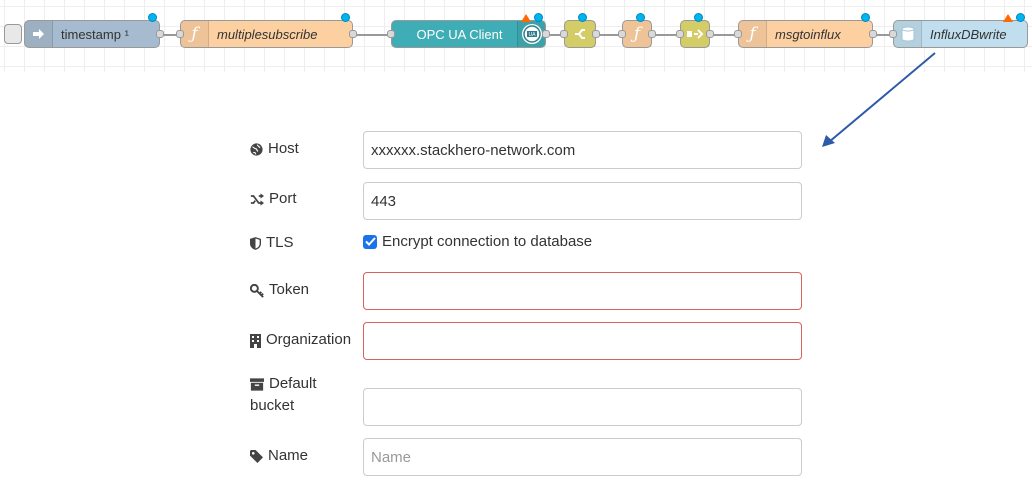  I want to click on checkmark-icon, so click(370, 241).